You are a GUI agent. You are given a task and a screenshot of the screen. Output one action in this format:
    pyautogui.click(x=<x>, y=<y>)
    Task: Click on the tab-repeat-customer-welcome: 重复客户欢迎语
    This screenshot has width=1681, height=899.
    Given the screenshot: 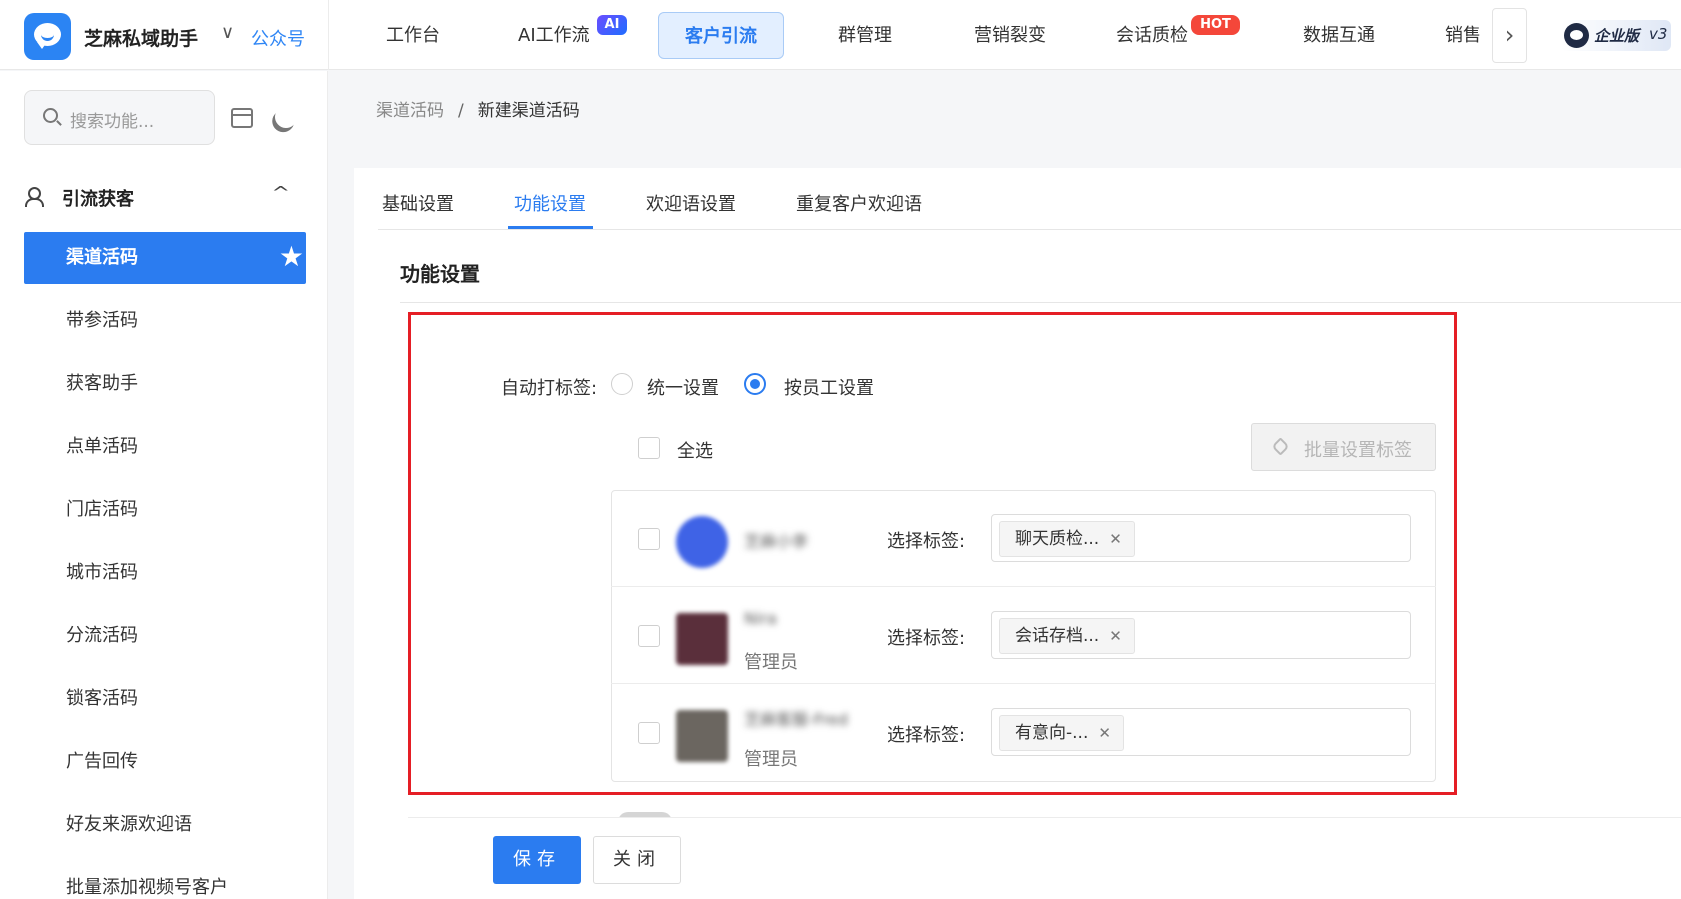 What is the action you would take?
    pyautogui.click(x=859, y=203)
    